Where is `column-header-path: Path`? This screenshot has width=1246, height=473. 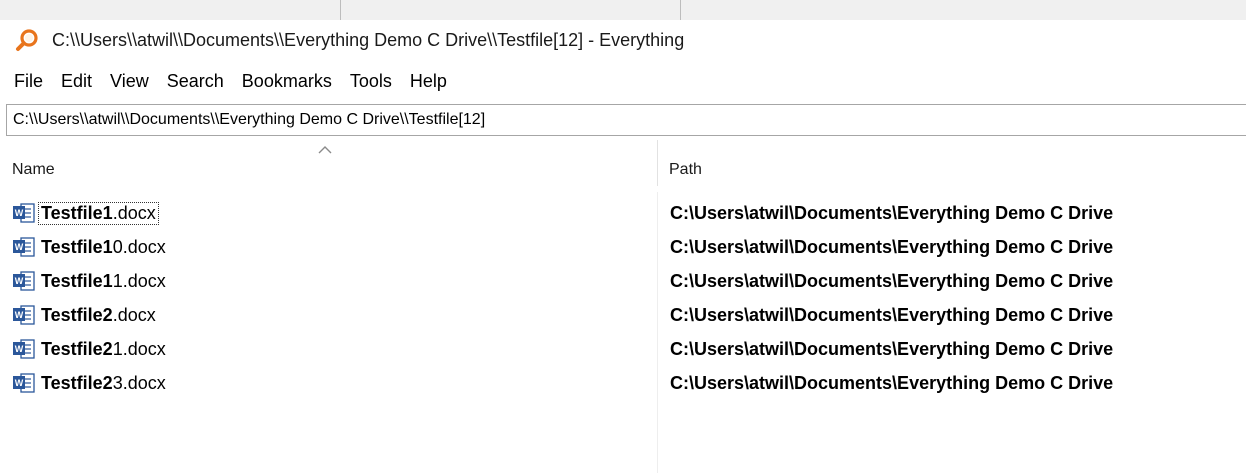 column-header-path: Path is located at coordinates (952, 163).